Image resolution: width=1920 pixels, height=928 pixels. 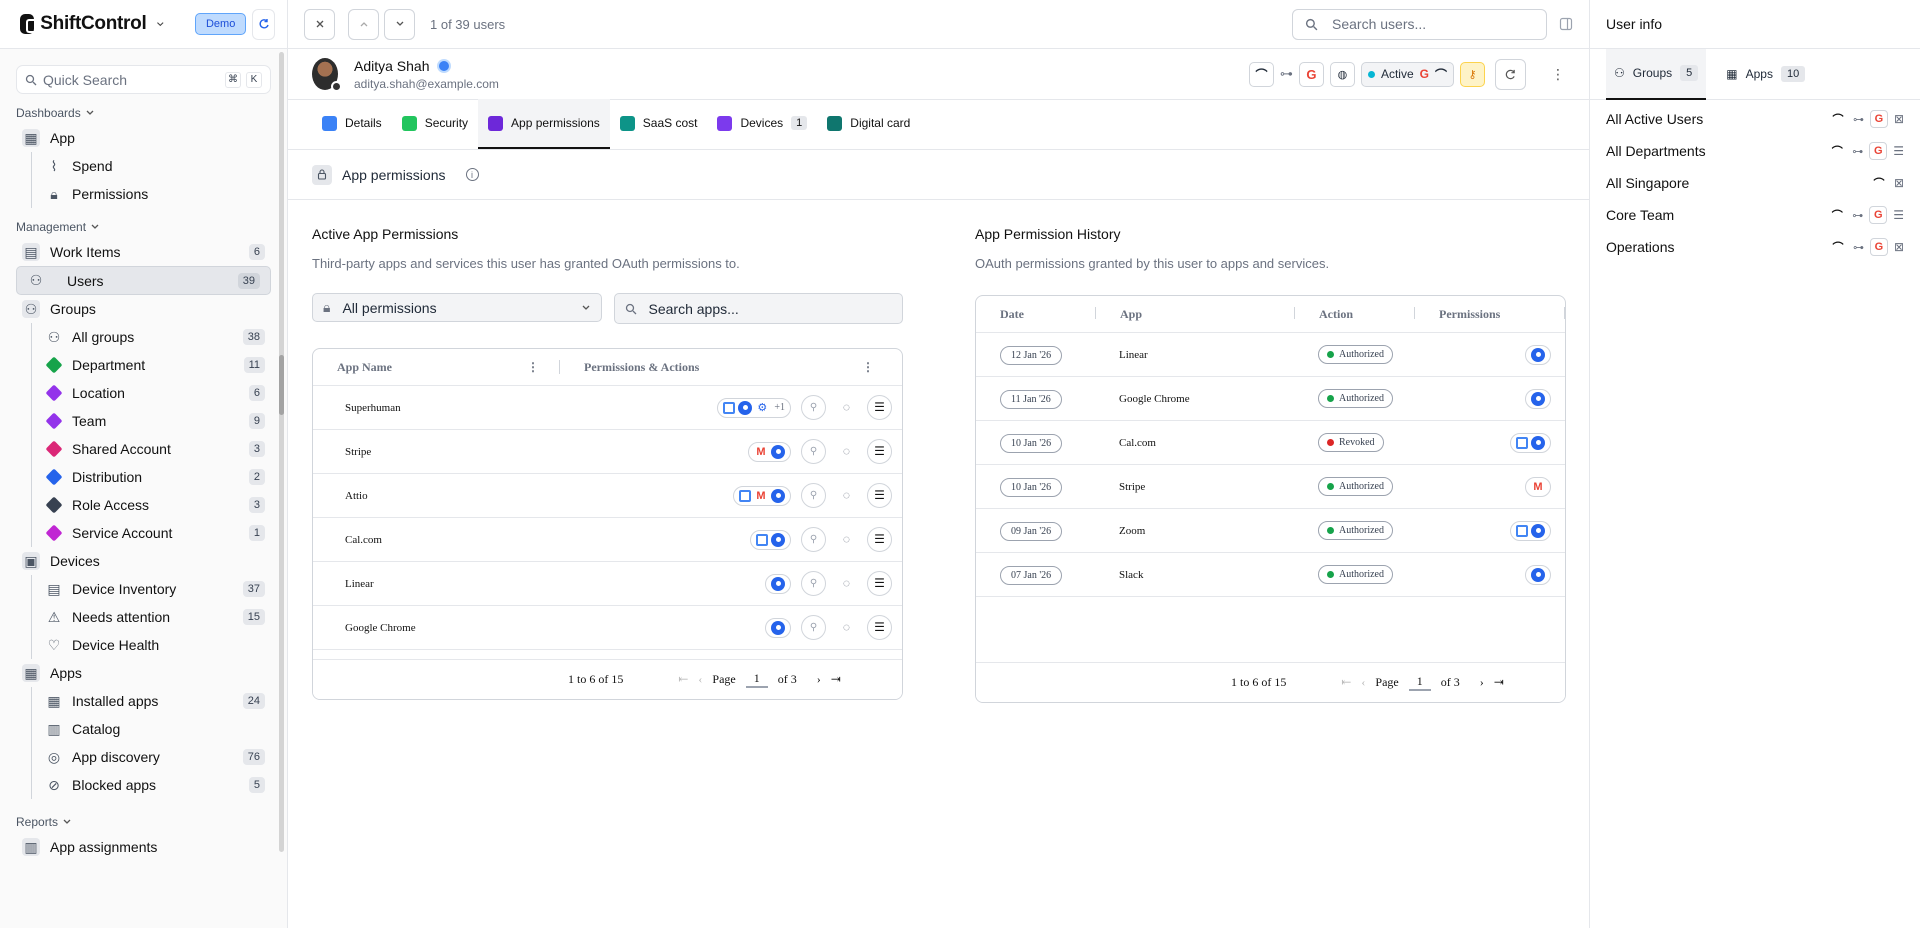 I want to click on sidebar-item-group: Distribution 2, so click(x=155, y=477).